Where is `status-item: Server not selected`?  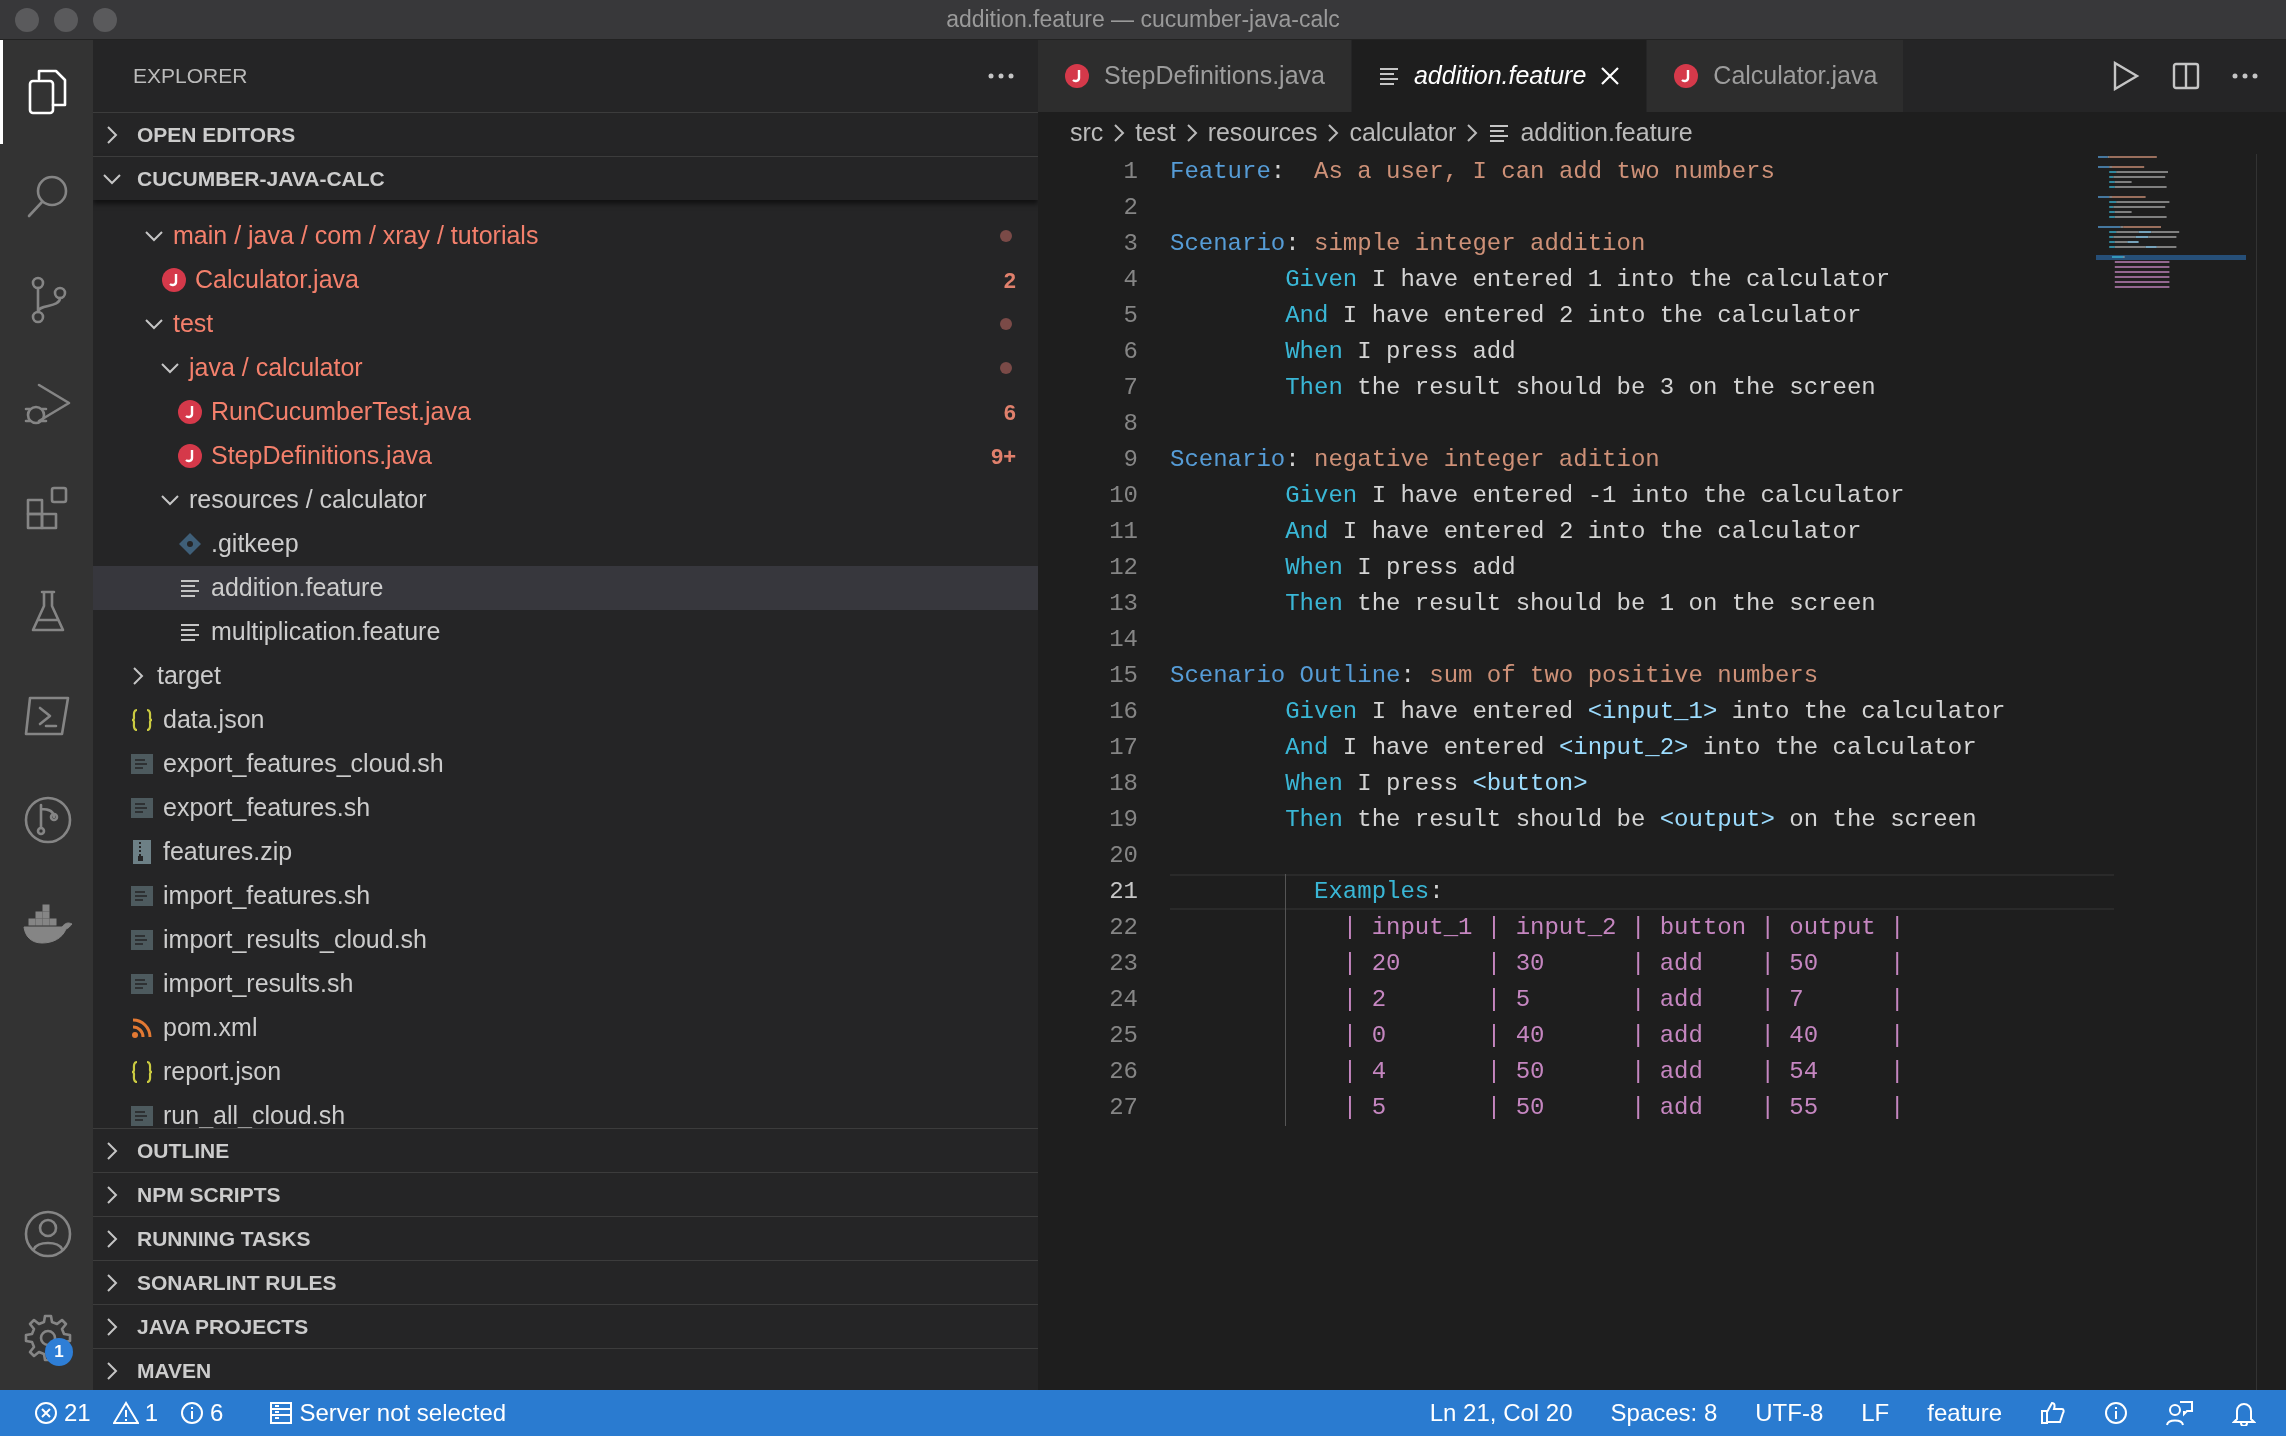 status-item: Server not selected is located at coordinates (388, 1413).